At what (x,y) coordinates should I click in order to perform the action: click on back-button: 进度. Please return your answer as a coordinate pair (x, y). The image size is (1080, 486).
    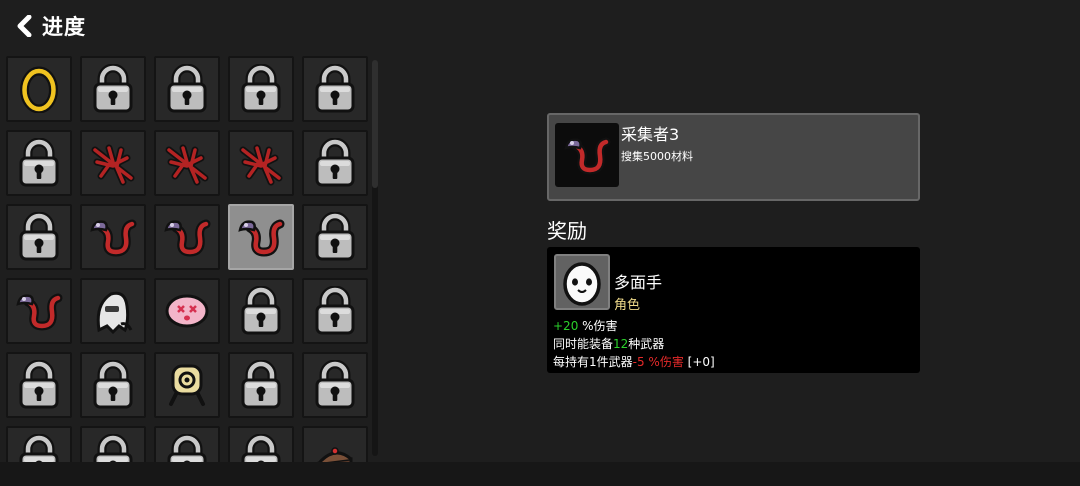
    Looking at the image, I should click on (51, 26).